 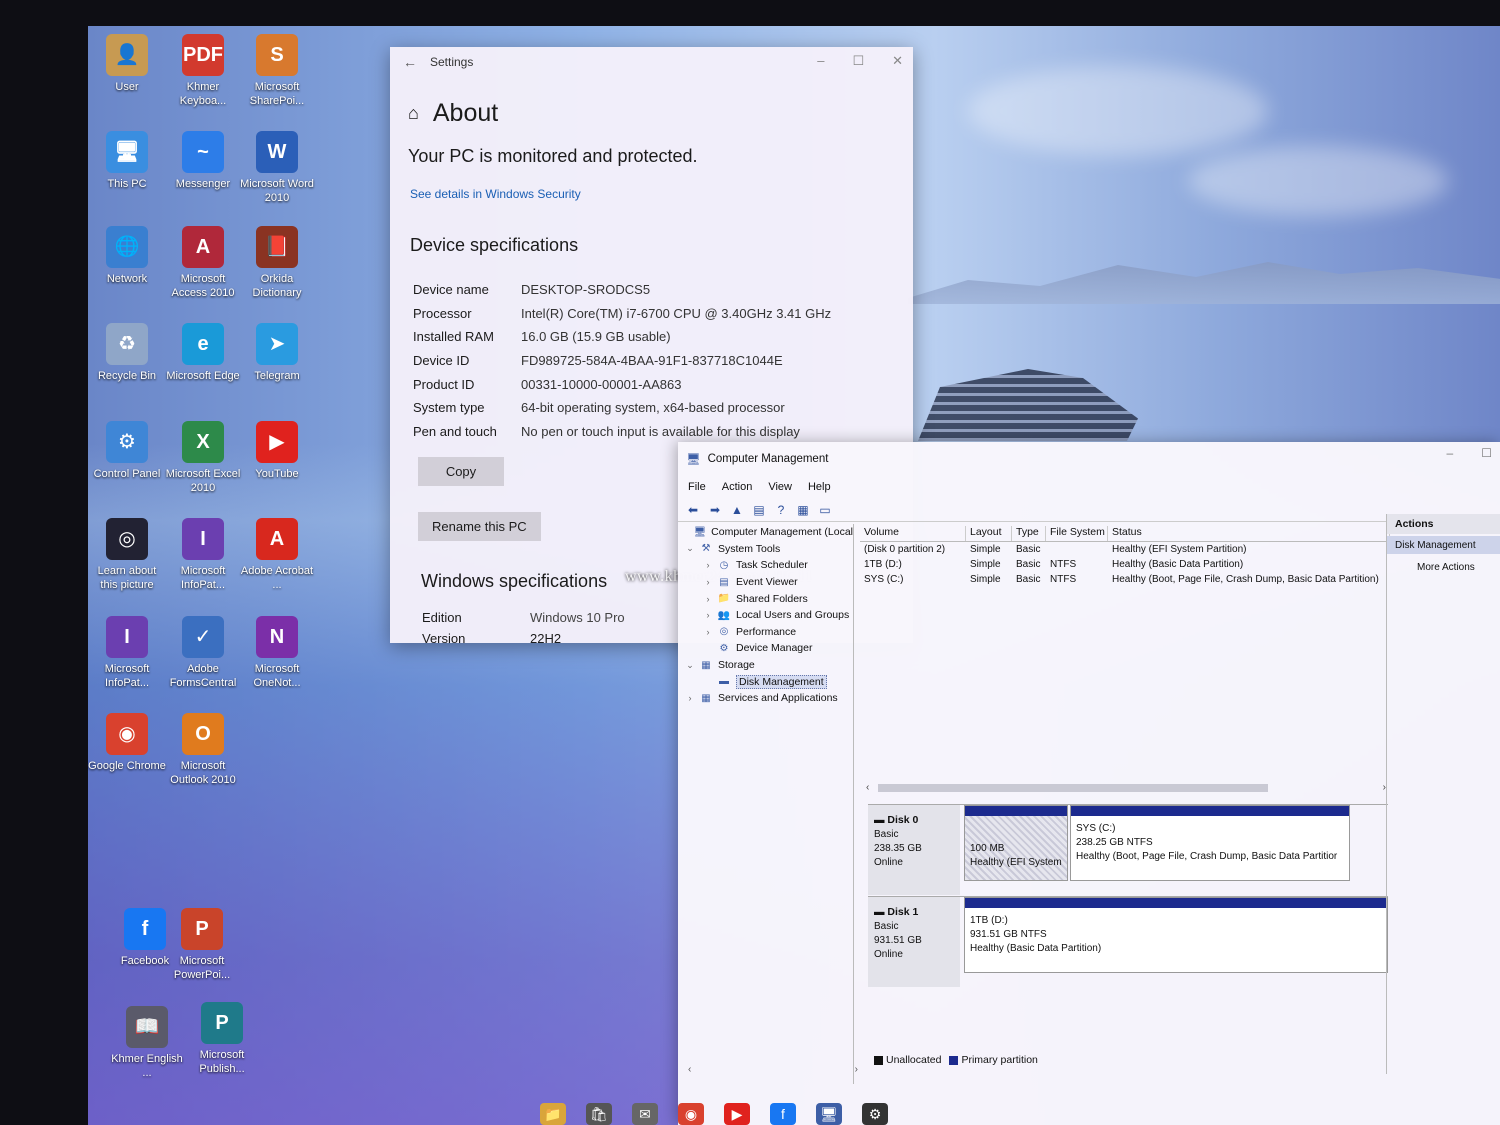 What do you see at coordinates (989, 533) in the screenshot?
I see `column-header-layout: Layout` at bounding box center [989, 533].